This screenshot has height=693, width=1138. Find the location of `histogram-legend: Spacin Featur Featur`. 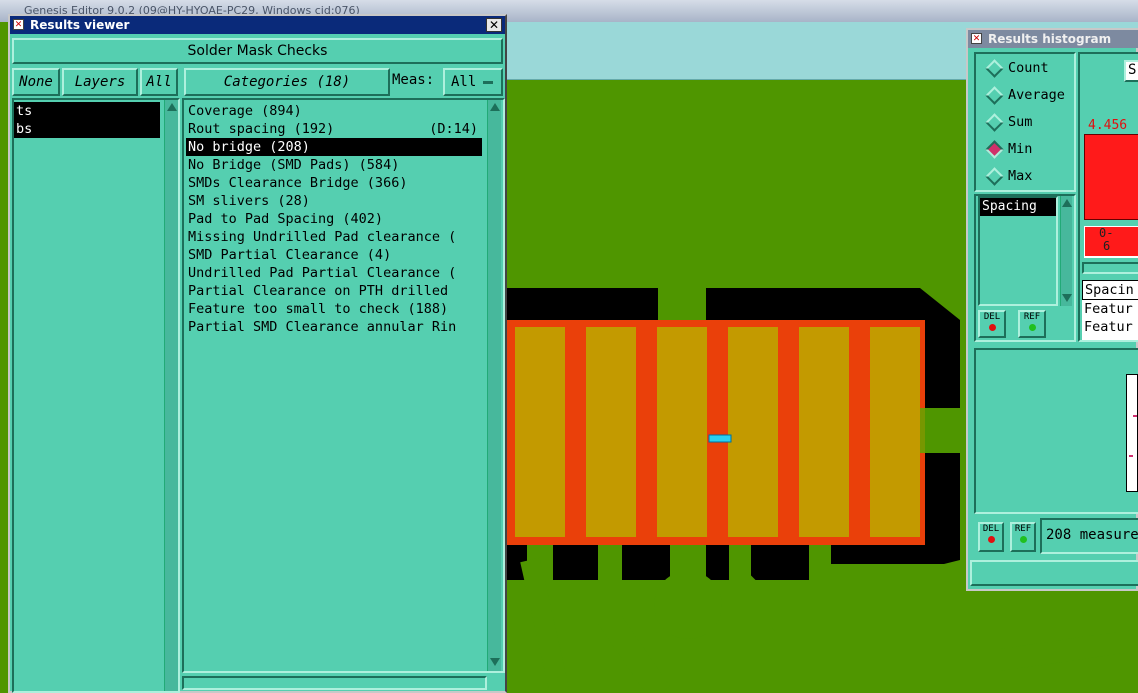

histogram-legend: Spacin Featur Featur is located at coordinates (1110, 310).